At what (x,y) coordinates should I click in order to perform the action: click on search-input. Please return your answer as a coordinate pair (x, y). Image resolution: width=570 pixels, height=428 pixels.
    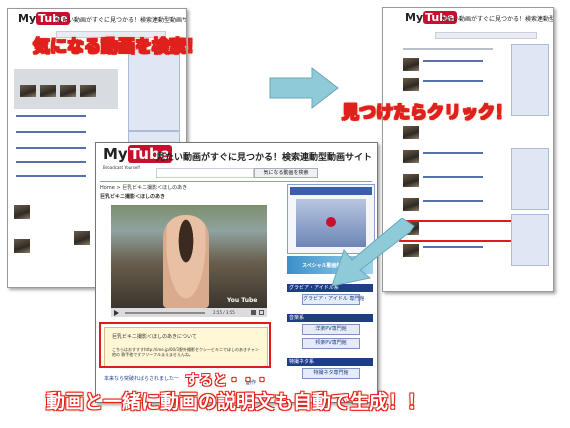
    Looking at the image, I should click on (205, 173).